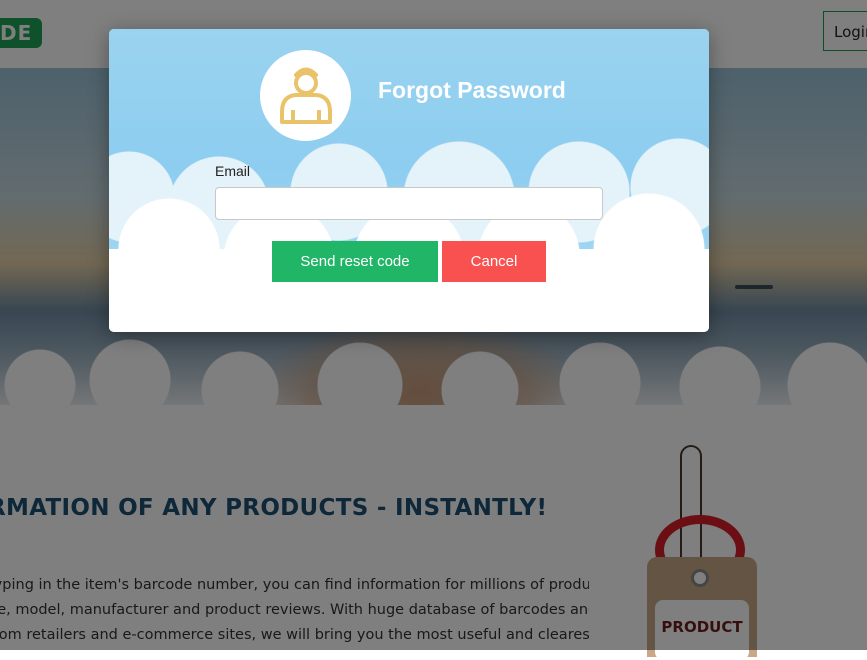 The image size is (867, 660). What do you see at coordinates (409, 203) in the screenshot?
I see `email-field` at bounding box center [409, 203].